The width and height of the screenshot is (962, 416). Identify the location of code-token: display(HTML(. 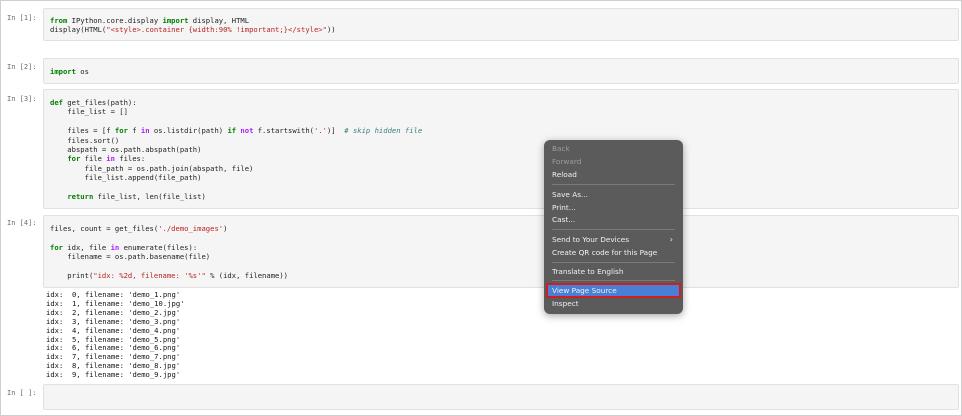
(78, 30).